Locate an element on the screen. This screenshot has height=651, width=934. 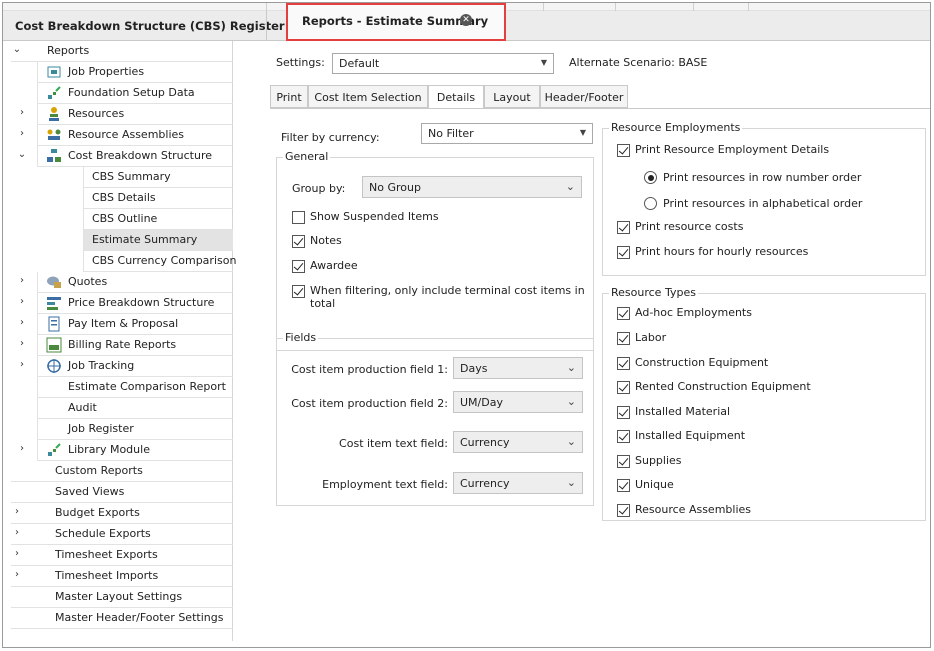
tree-item-audit: Audit is located at coordinates (135, 408).